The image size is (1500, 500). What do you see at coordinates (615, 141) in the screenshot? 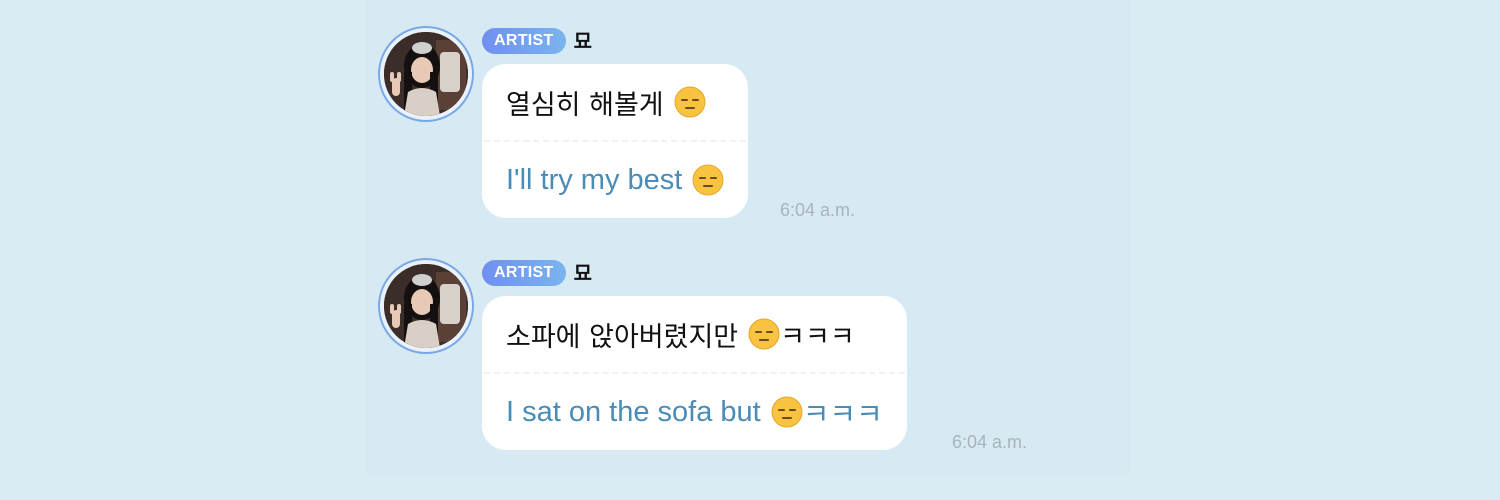
I see `message-bubble: 열심히 해볼게 I'll try my best` at bounding box center [615, 141].